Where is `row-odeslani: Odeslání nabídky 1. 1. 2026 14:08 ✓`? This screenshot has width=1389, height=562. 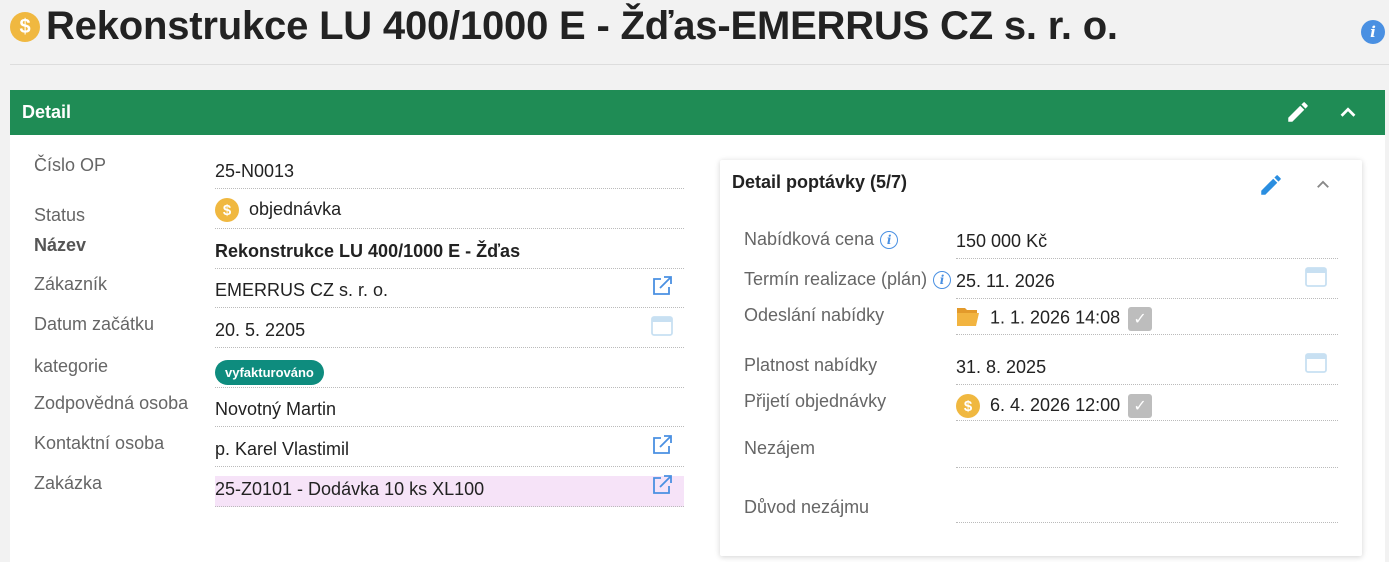
row-odeslani: Odeslání nabídky 1. 1. 2026 14:08 ✓ is located at coordinates (1041, 314).